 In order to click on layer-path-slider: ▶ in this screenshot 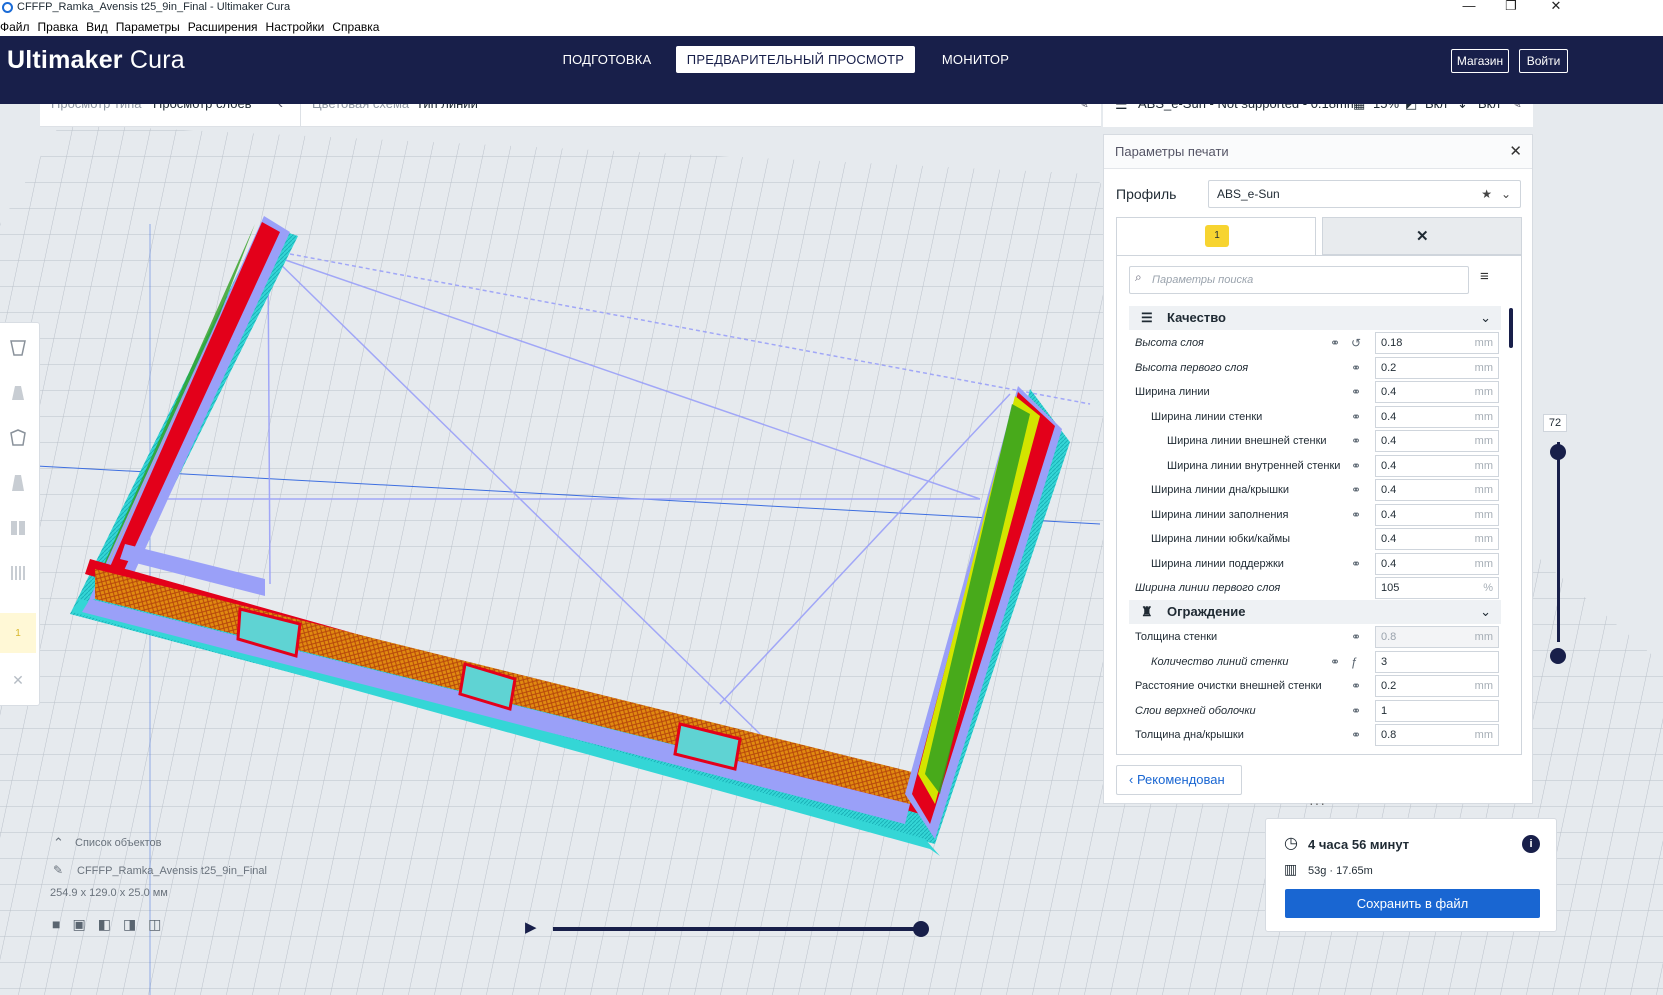, I will do `click(725, 928)`.